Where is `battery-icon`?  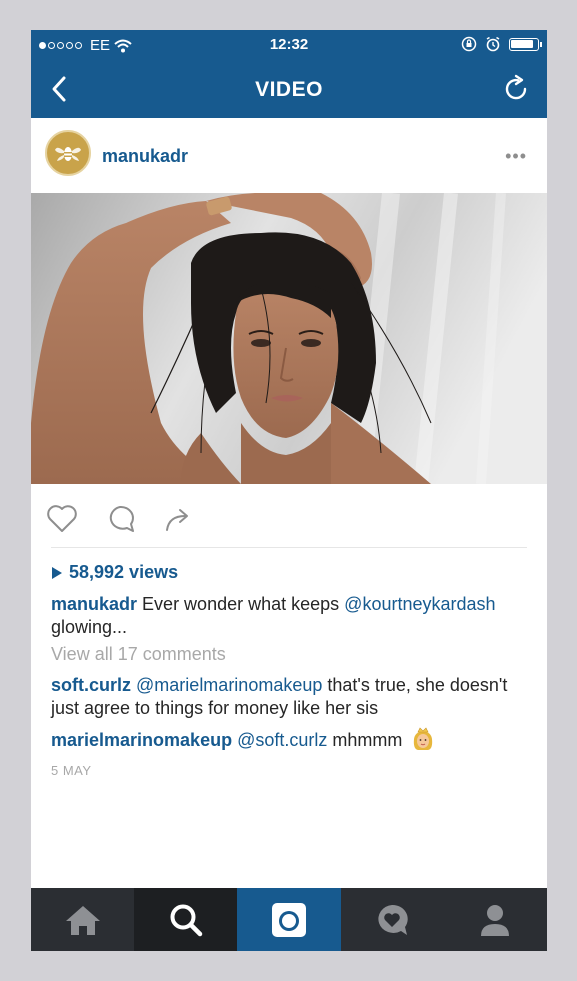 battery-icon is located at coordinates (525, 44).